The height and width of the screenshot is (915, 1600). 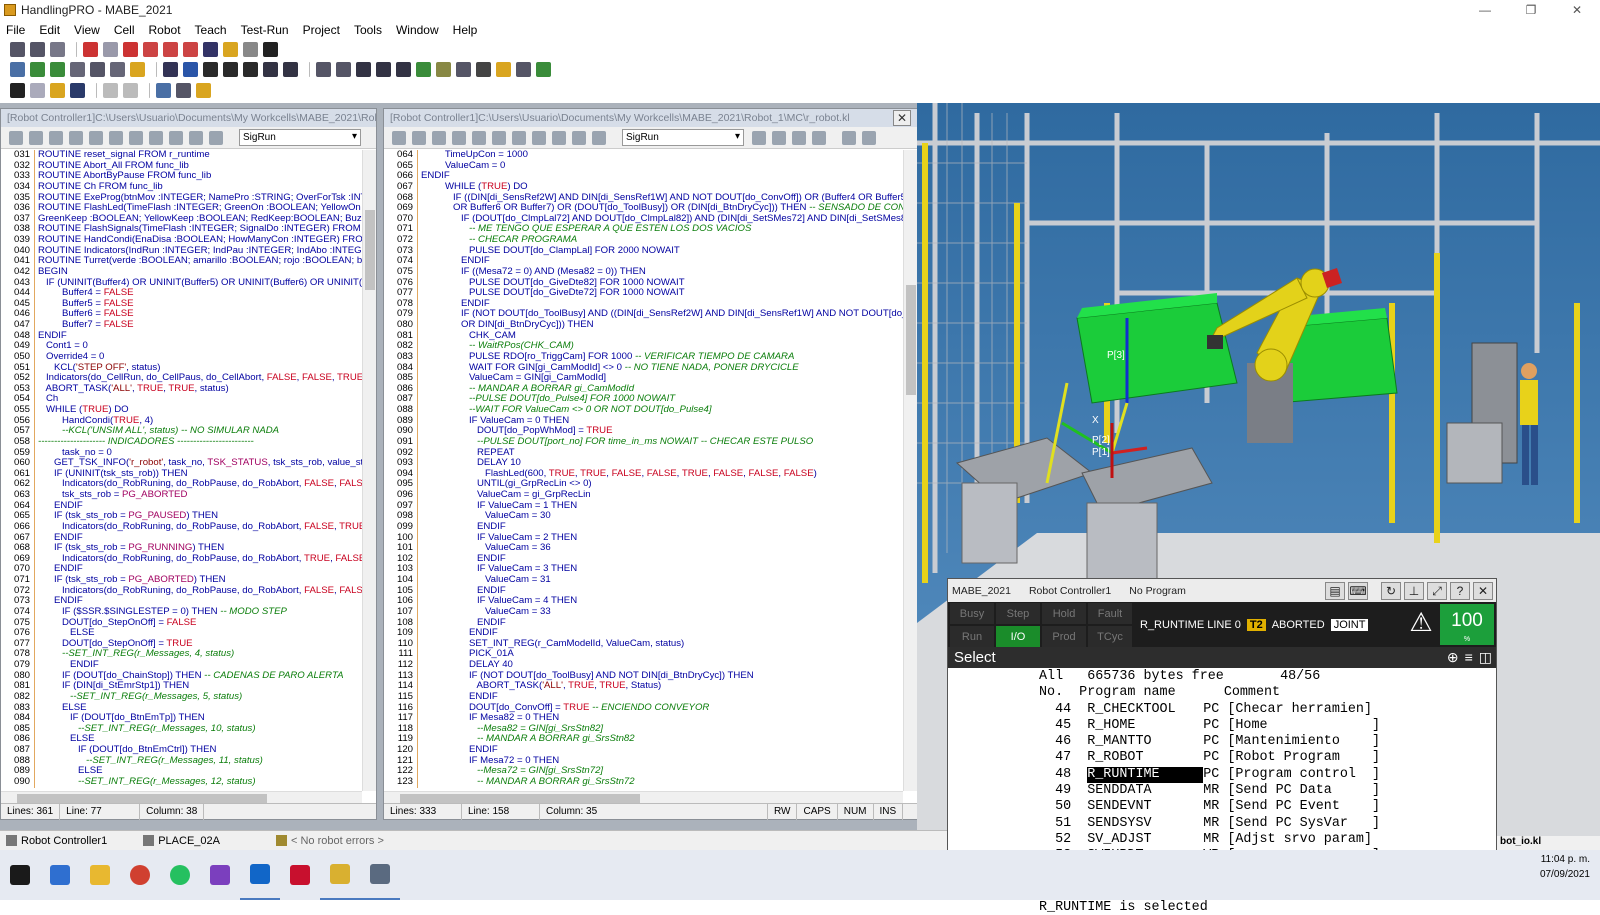 I want to click on cut-icon, so click(x=96, y=137).